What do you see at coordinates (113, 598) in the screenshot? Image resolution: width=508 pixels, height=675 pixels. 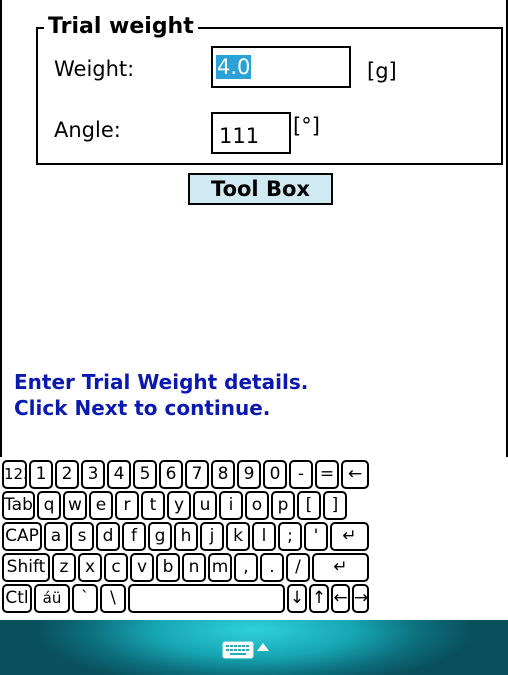 I see `key-backslash: \` at bounding box center [113, 598].